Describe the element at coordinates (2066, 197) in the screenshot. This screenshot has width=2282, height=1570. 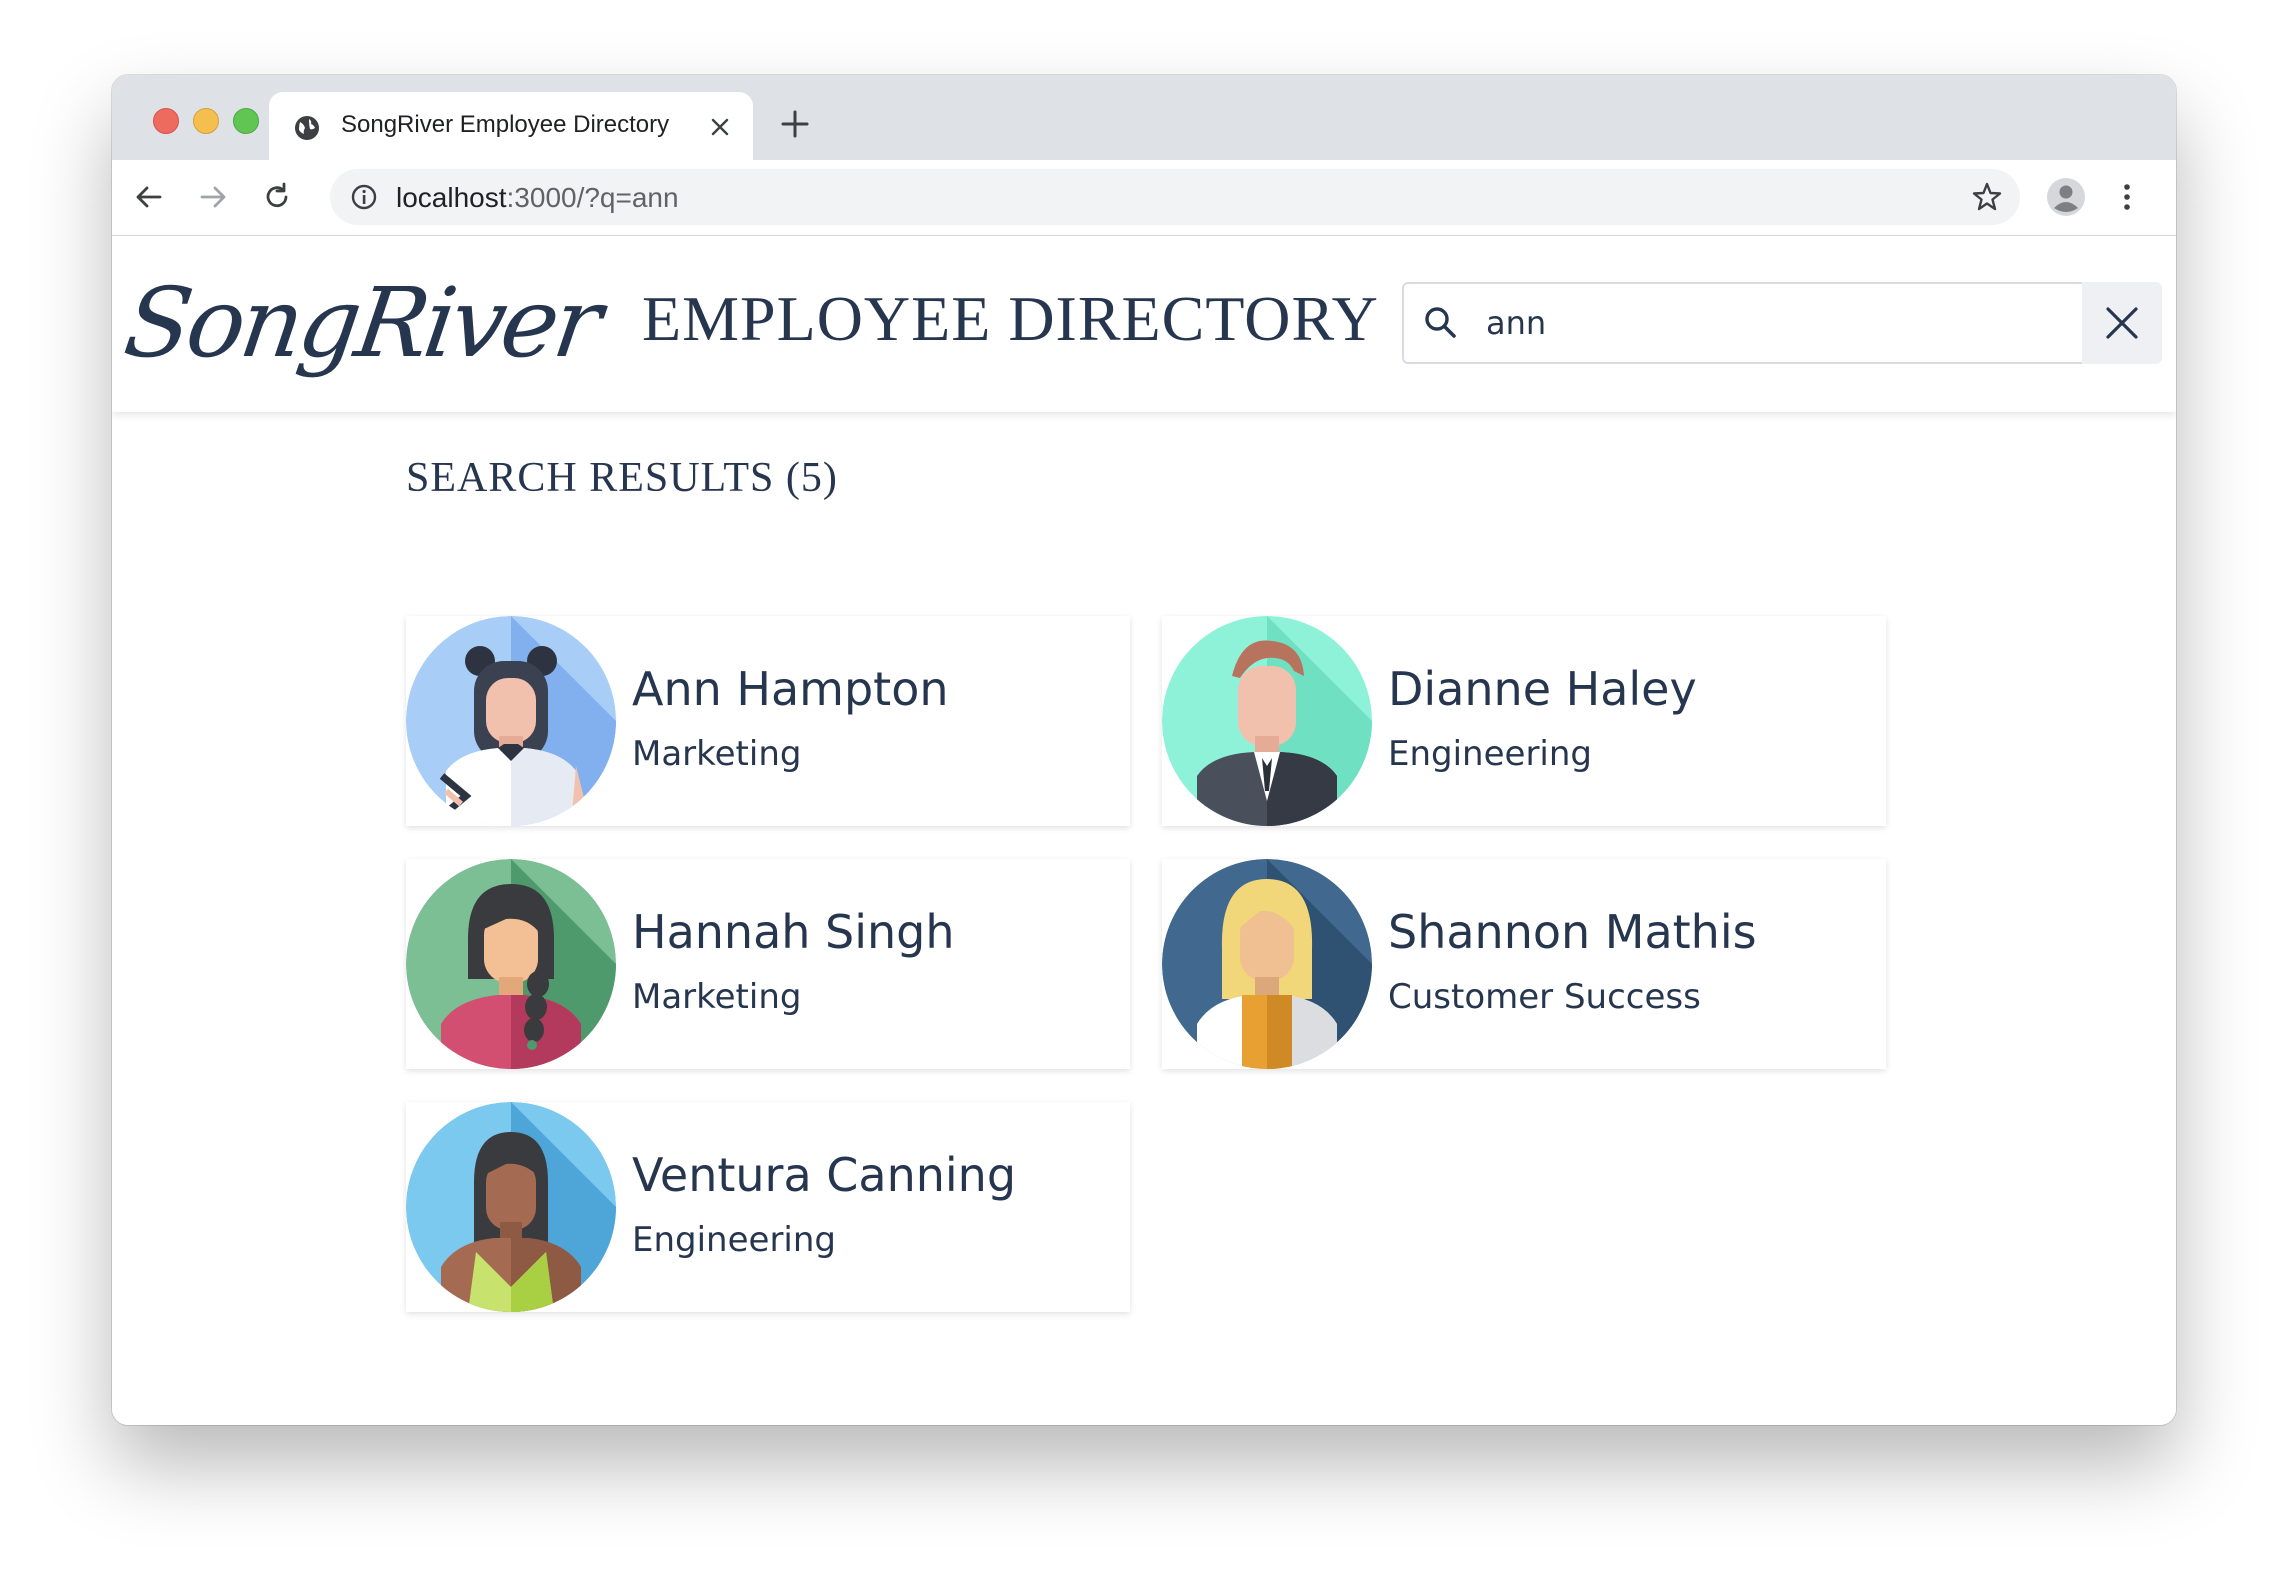
I see `profile-icon` at that location.